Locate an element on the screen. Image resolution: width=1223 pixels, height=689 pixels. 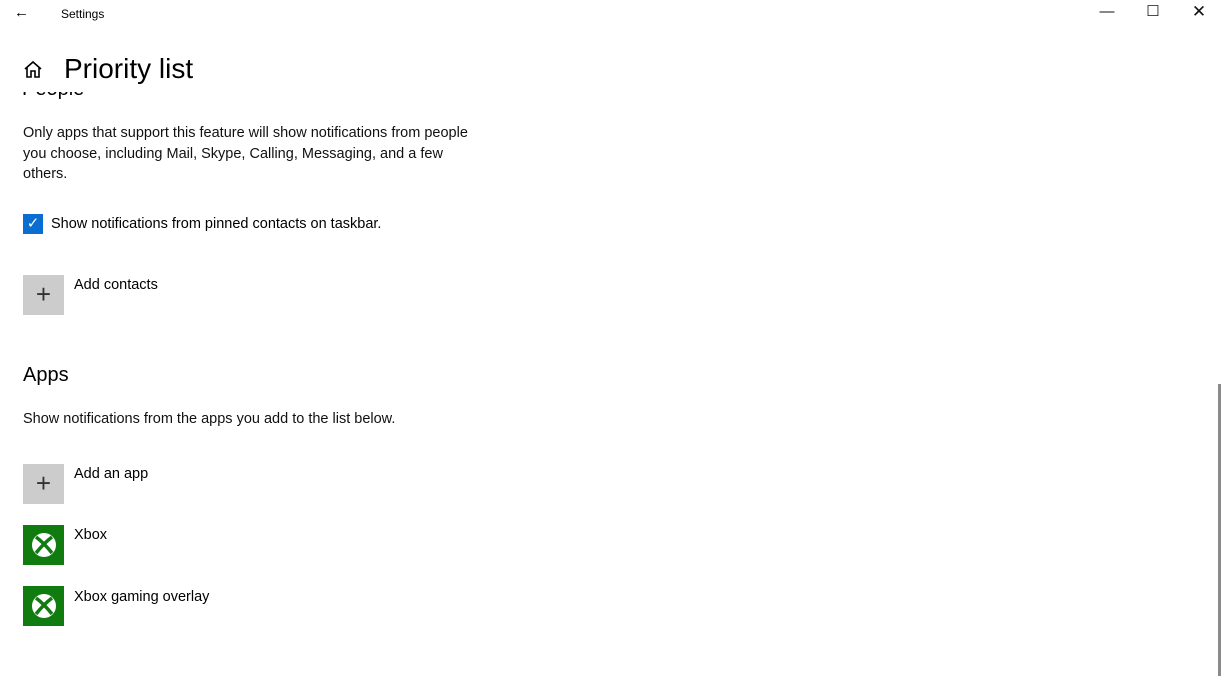
minimize-icon: — is located at coordinates (1107, 11).